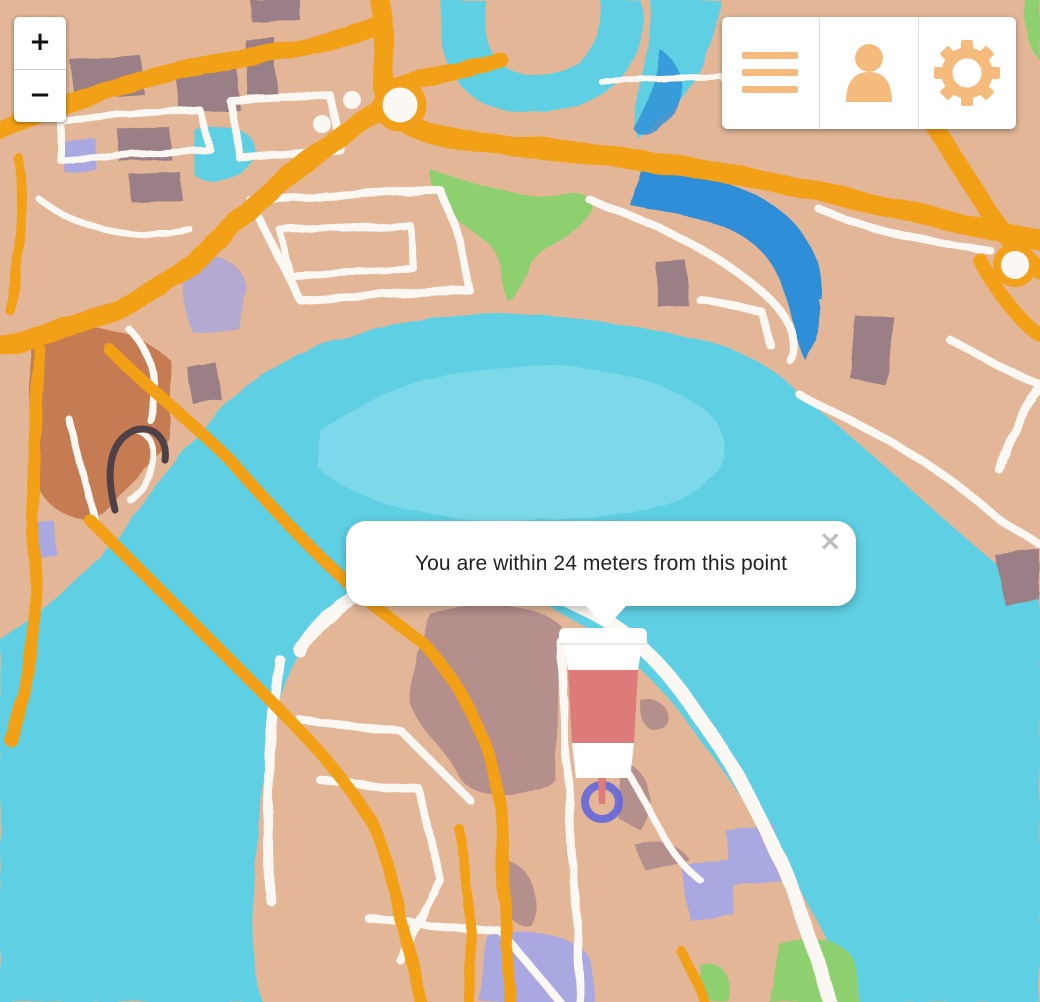  I want to click on profile-button, so click(868, 73).